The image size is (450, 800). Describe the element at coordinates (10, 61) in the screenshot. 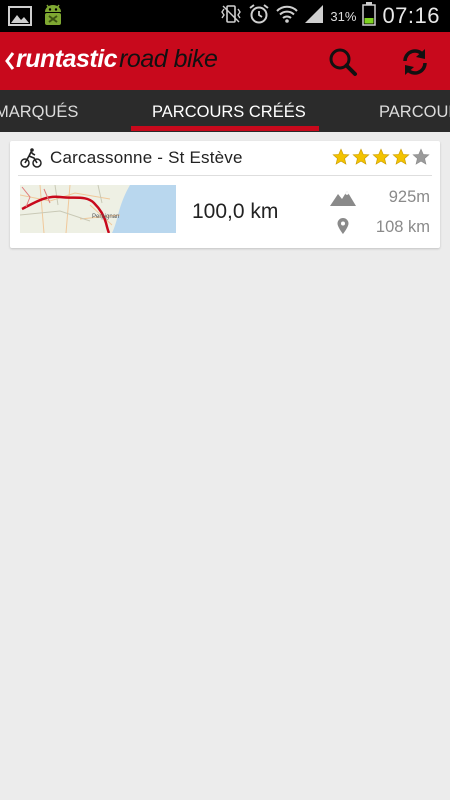

I see `back-chevron-icon` at that location.